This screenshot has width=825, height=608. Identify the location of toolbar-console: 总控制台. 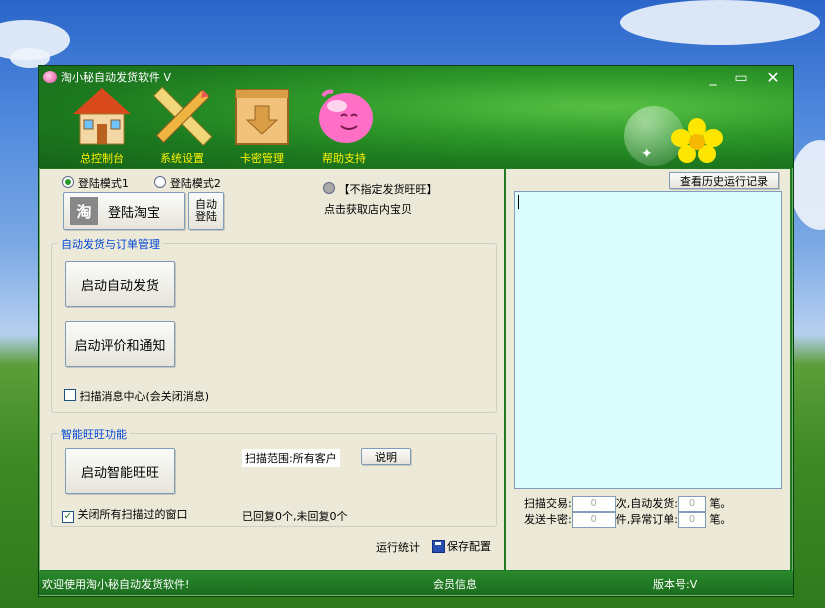
(102, 126).